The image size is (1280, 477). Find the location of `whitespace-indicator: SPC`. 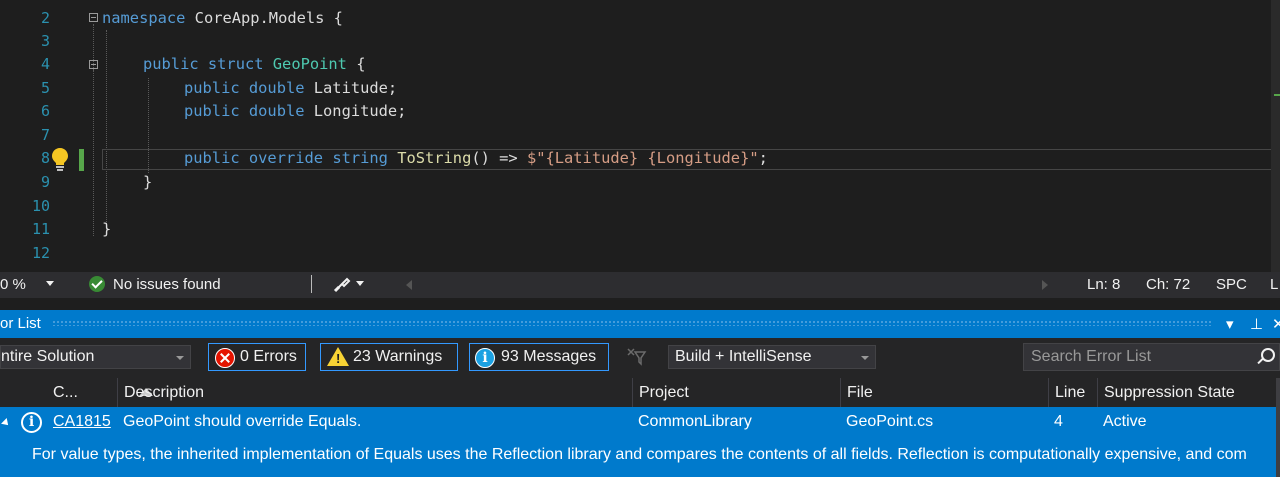

whitespace-indicator: SPC is located at coordinates (1231, 284).